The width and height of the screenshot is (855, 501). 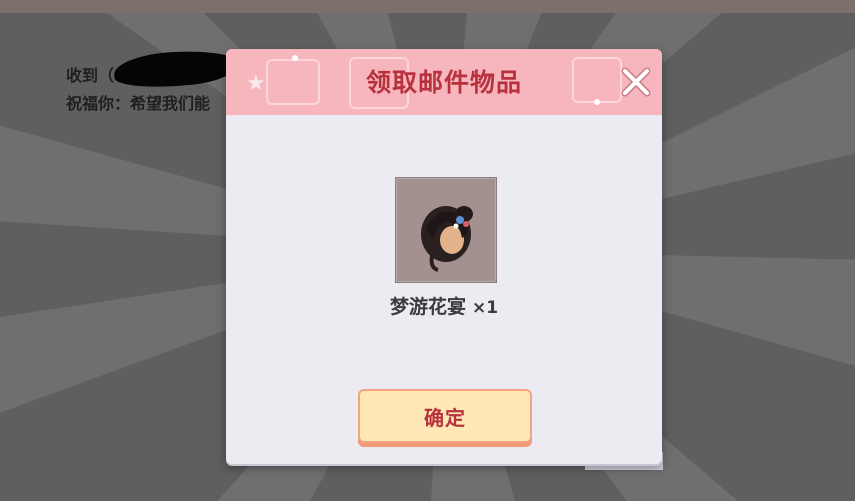 What do you see at coordinates (427, 6) in the screenshot?
I see `top-strip` at bounding box center [427, 6].